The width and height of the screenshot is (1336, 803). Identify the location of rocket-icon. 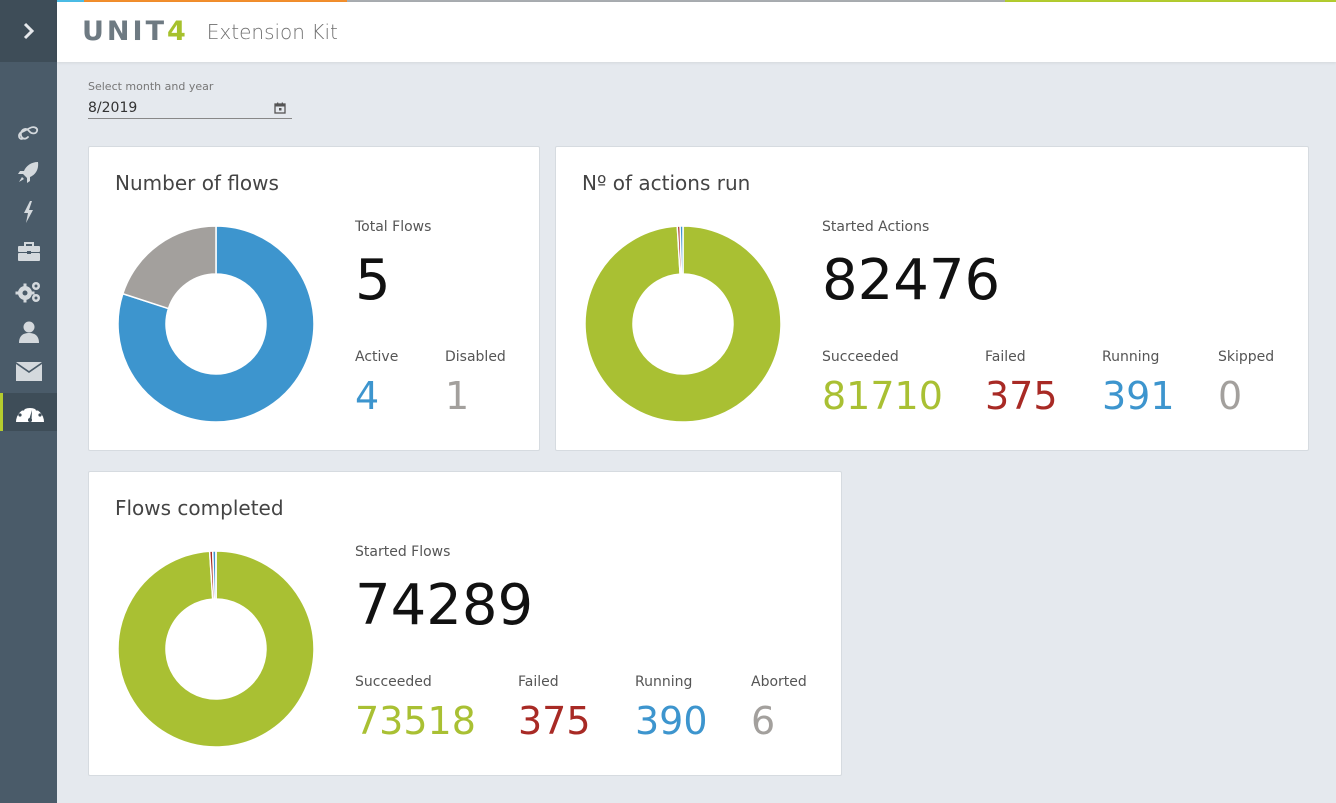
(27, 172).